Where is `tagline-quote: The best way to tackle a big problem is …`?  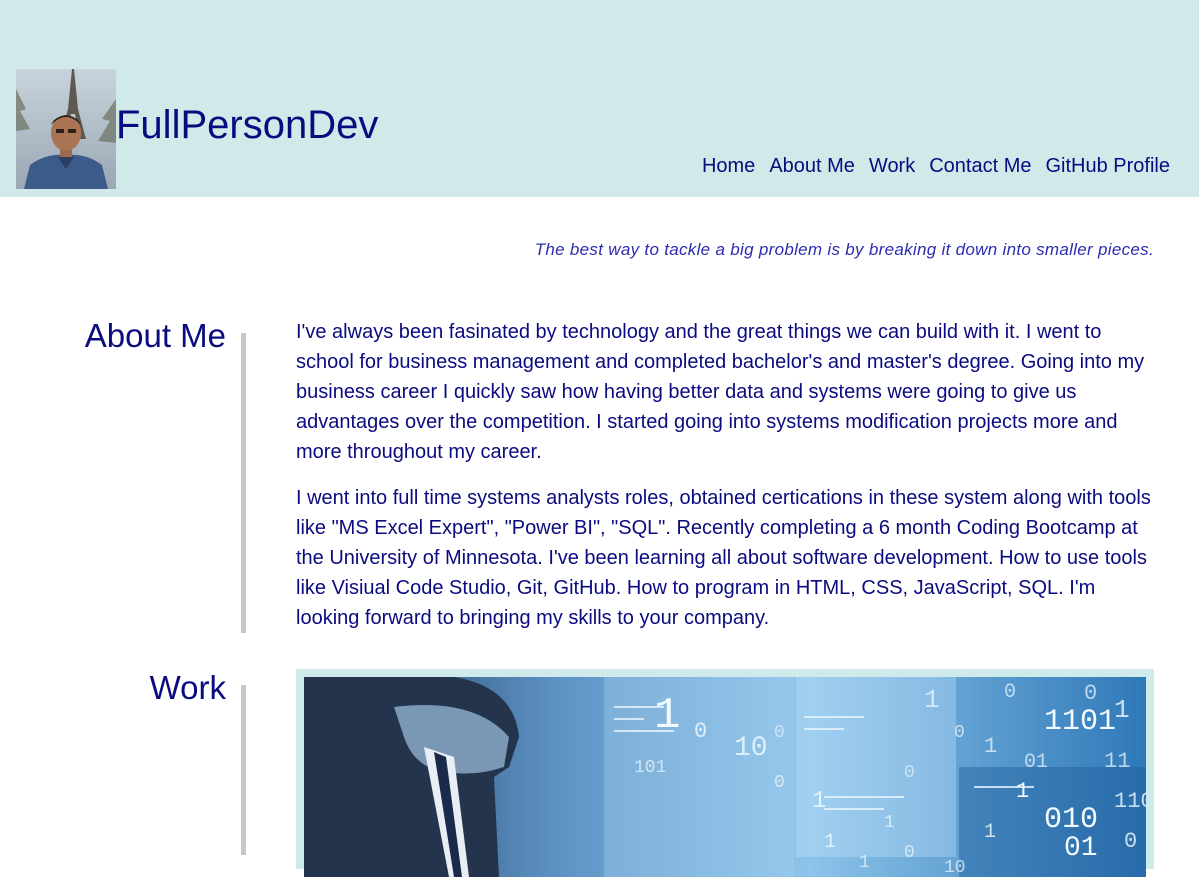
tagline-quote: The best way to tackle a big problem is … is located at coordinates (844, 249).